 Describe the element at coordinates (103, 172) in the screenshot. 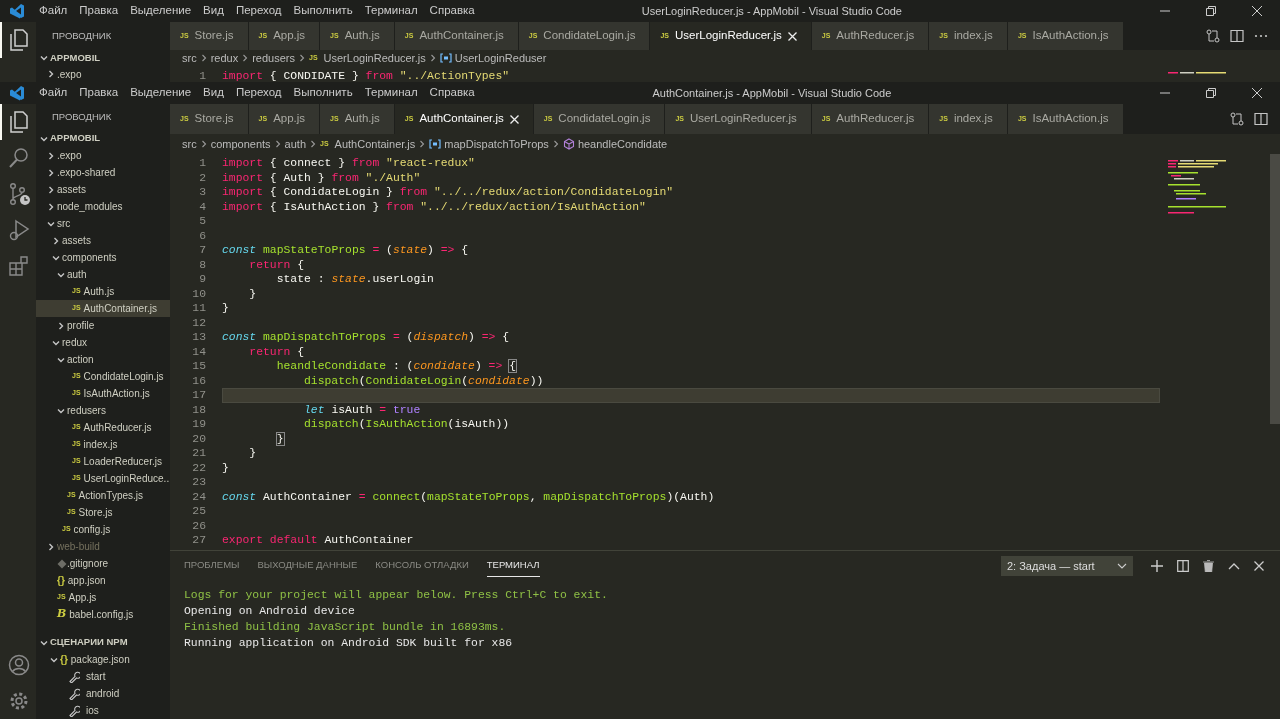

I see `folder-item: .expo-shared` at that location.